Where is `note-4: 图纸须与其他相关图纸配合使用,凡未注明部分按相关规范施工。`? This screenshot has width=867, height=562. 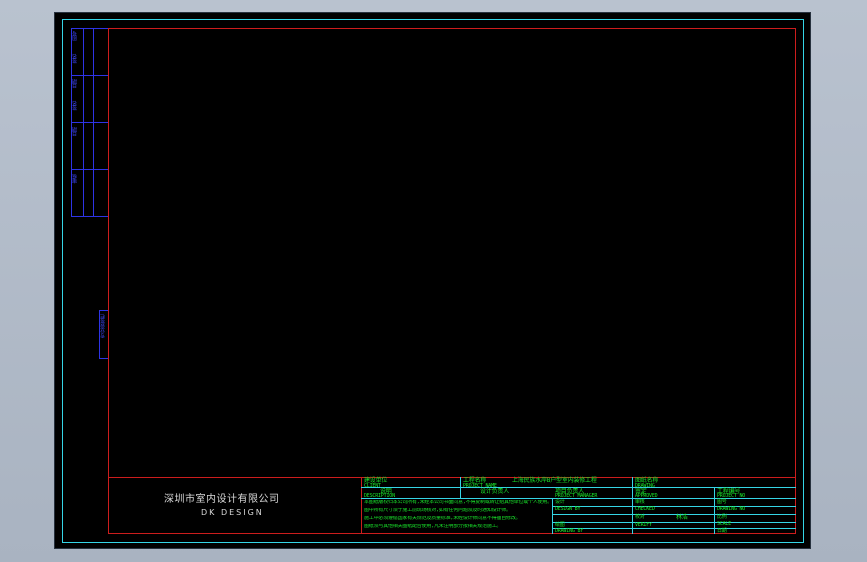
note-4: 图纸须与其他相关图纸配合使用,凡未注明部分按相关规范施工。 is located at coordinates (433, 526).